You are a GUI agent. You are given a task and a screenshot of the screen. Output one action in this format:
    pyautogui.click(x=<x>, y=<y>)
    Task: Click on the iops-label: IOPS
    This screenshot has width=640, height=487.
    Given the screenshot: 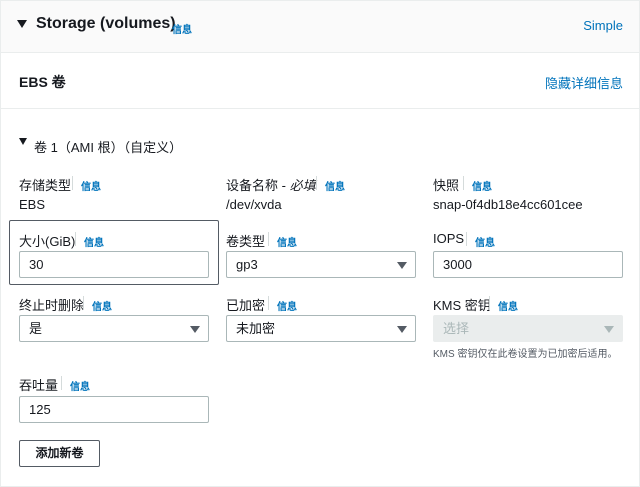 What is the action you would take?
    pyautogui.click(x=449, y=238)
    